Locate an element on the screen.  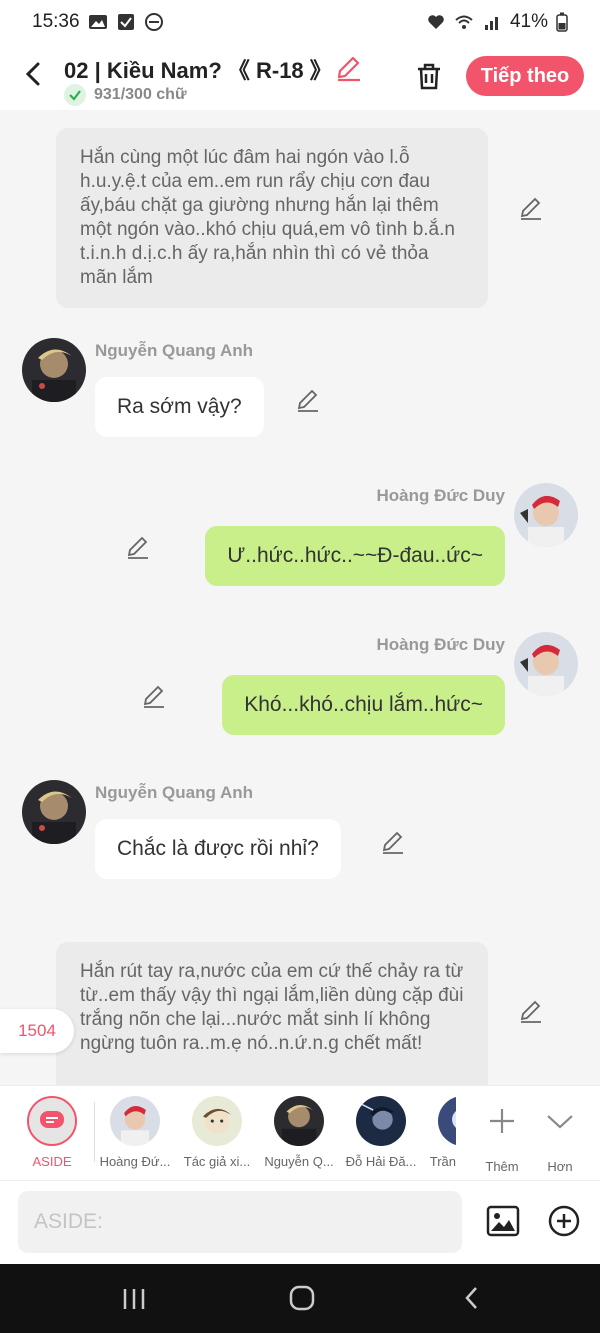
chapter-title: 02 | Kiều Nam? 《 R-18 》 is located at coordinates (198, 70).